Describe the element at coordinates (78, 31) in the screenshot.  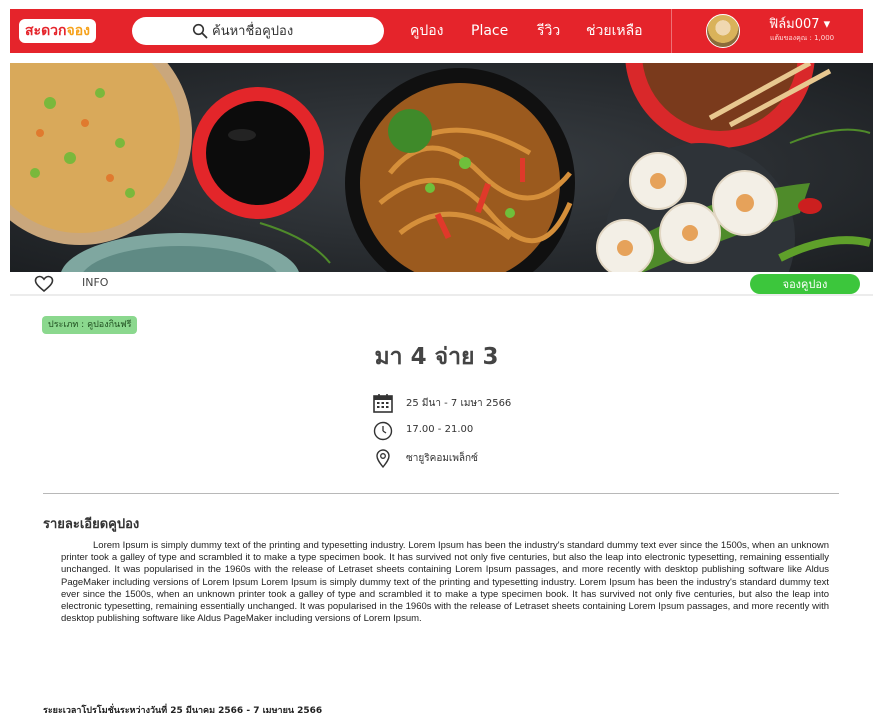
I see `logo-text-accent: จอง` at that location.